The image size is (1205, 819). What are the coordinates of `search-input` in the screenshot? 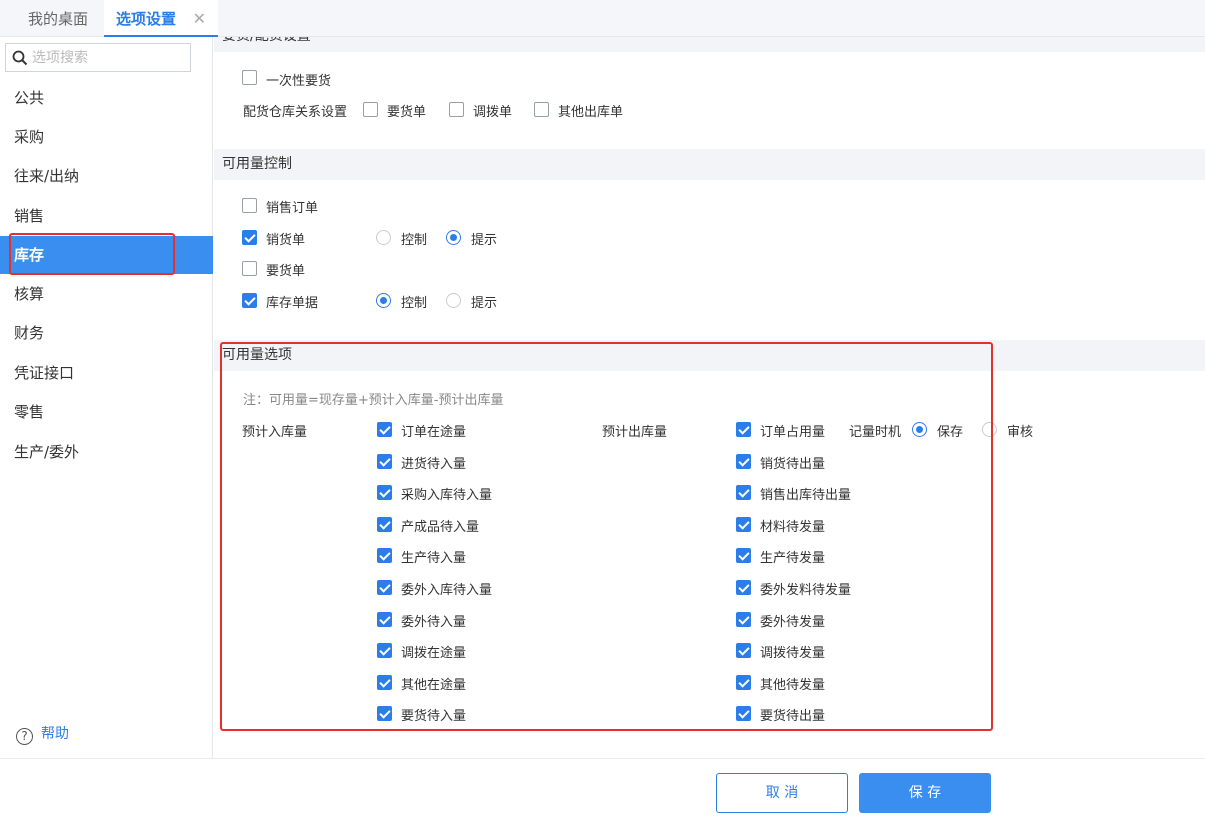 It's located at (107, 57).